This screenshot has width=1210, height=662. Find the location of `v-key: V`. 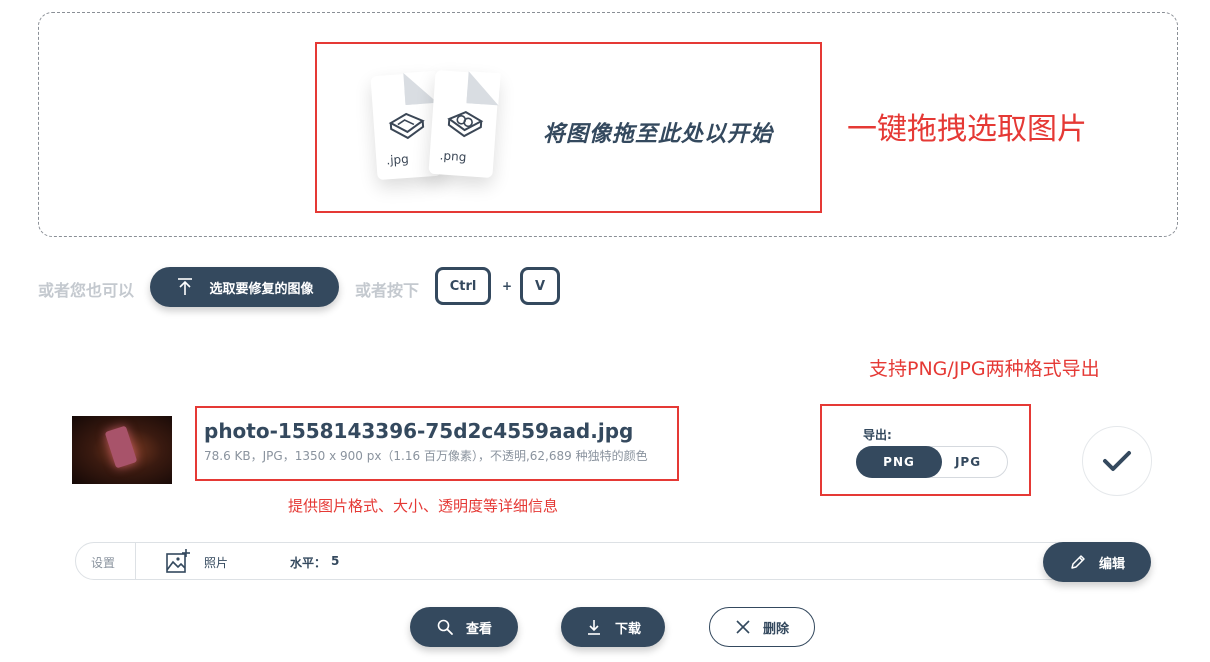

v-key: V is located at coordinates (540, 286).